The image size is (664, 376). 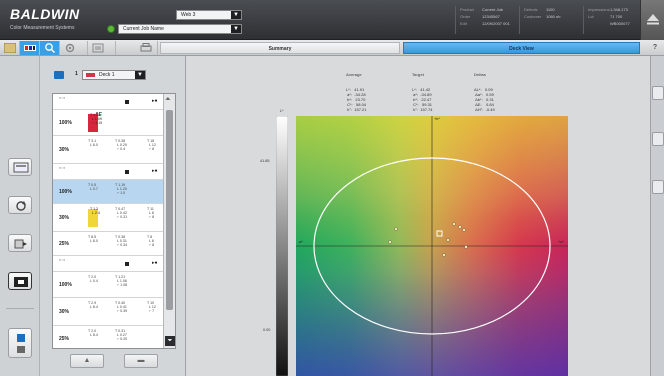 I want to click on patch-row: 100% T 2.0 L 0.4 T 1.21 L 1.06 ⌐ 1.08, so click(x=109, y=285).